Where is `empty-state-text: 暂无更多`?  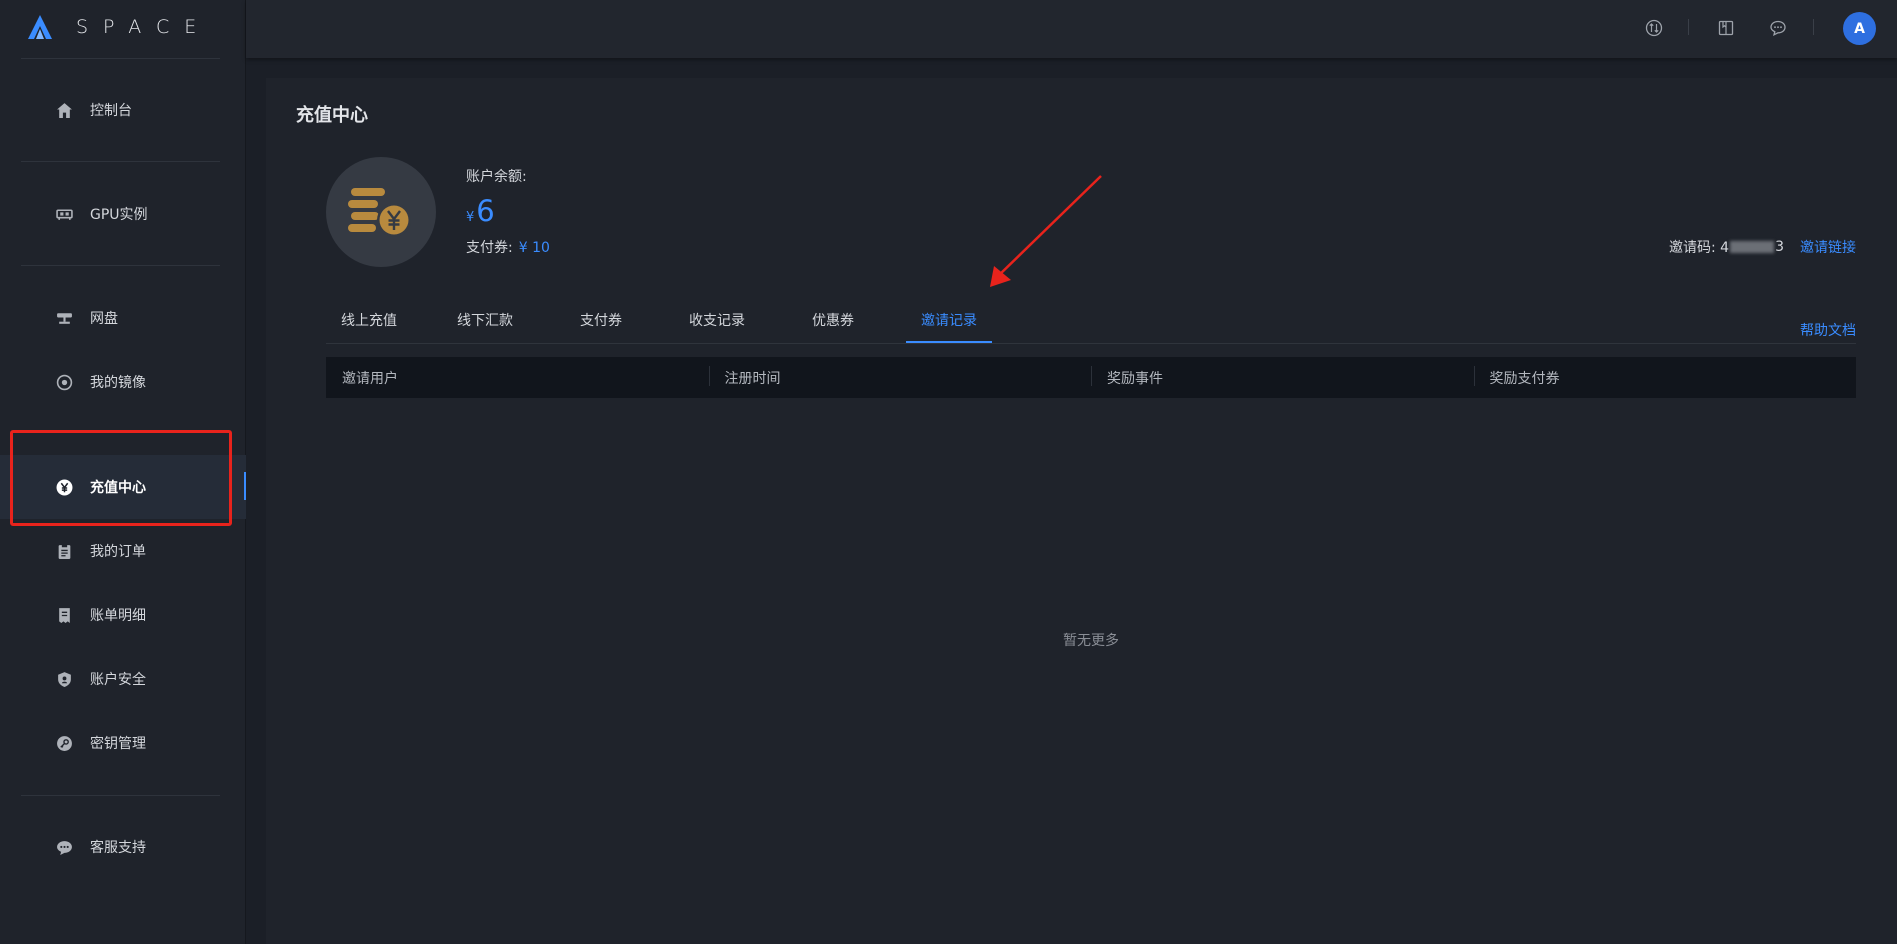
empty-state-text: 暂无更多 is located at coordinates (1091, 641).